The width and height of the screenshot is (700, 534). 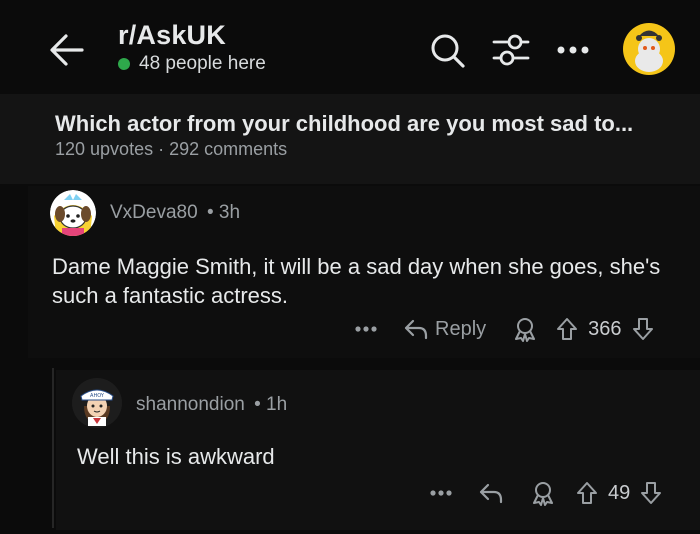 What do you see at coordinates (202, 63) in the screenshot?
I see `online-count-text: 48 people here` at bounding box center [202, 63].